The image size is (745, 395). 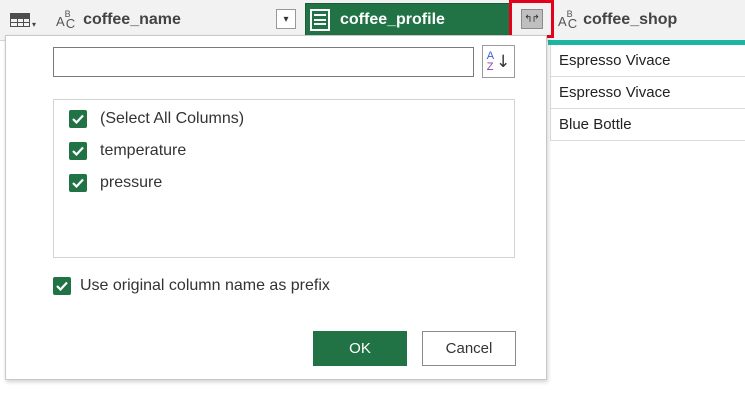 What do you see at coordinates (490, 61) in the screenshot?
I see `sort-az-icon: A Z` at bounding box center [490, 61].